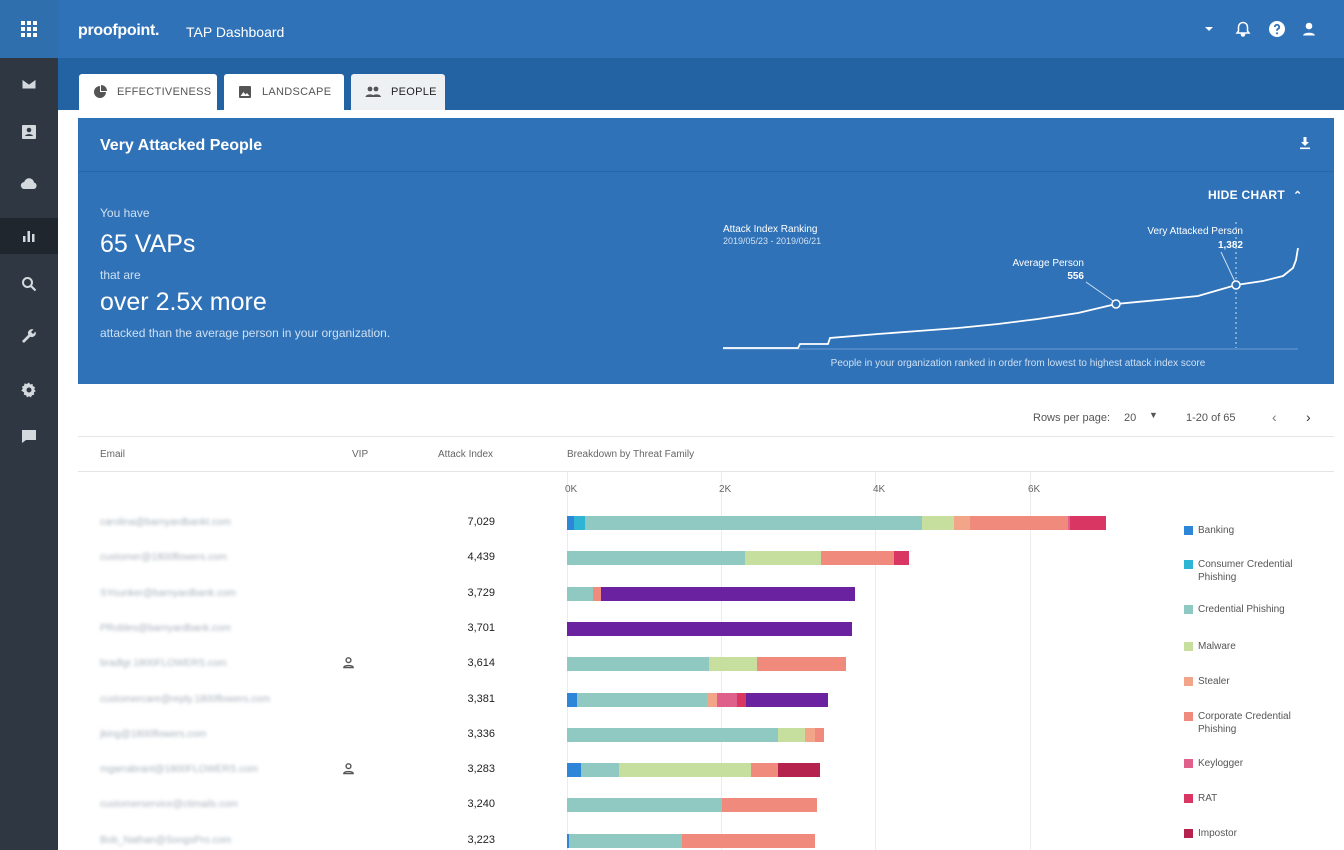 This screenshot has height=850, width=1344. Describe the element at coordinates (284, 92) in the screenshot. I see `tab-landscape: LANDSCAPE` at that location.